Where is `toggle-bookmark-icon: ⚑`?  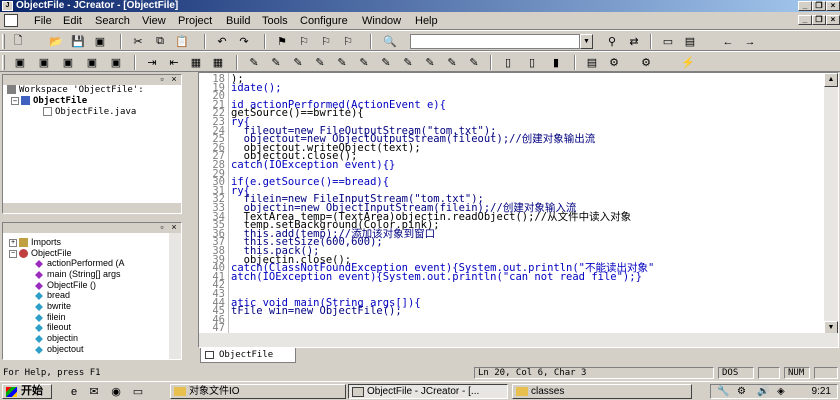 toggle-bookmark-icon: ⚑ is located at coordinates (282, 41).